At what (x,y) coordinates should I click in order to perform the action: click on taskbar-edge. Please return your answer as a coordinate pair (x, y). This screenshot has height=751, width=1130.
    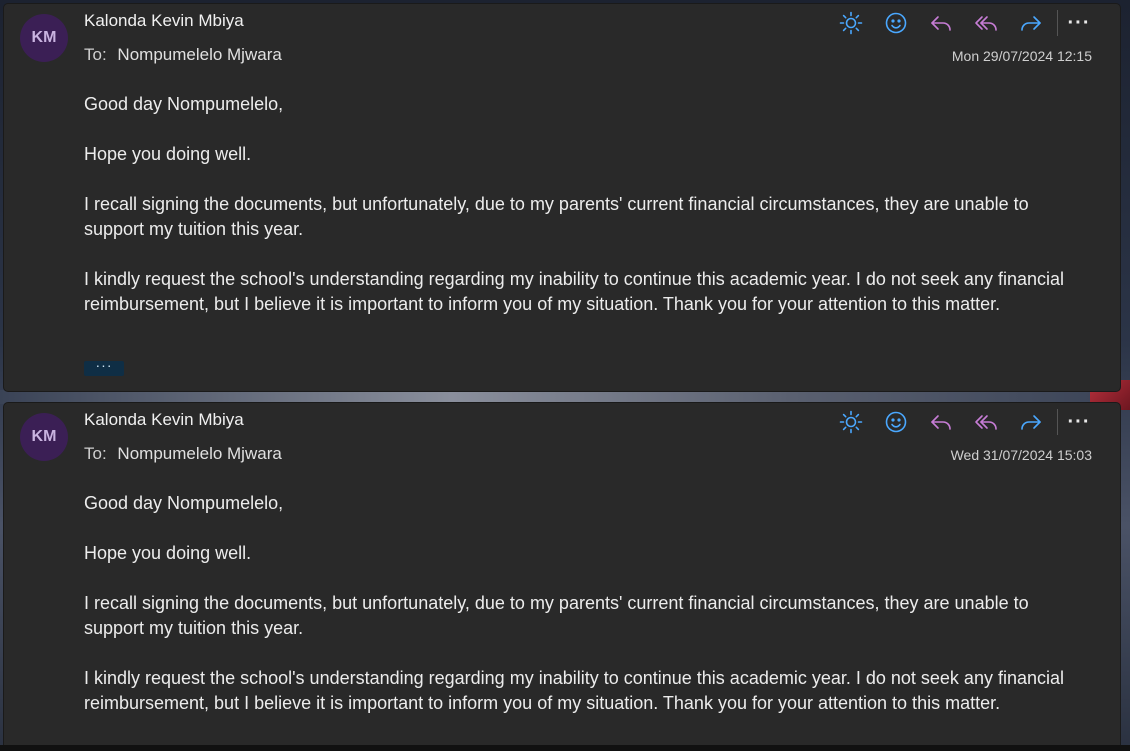
    Looking at the image, I should click on (565, 748).